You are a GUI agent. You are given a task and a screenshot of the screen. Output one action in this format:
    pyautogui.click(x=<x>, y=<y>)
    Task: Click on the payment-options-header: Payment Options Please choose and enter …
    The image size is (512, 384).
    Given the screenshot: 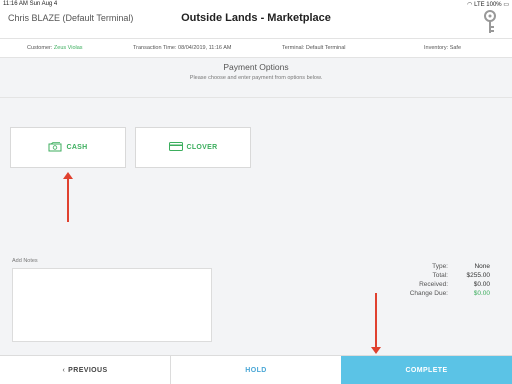 What is the action you would take?
    pyautogui.click(x=256, y=71)
    